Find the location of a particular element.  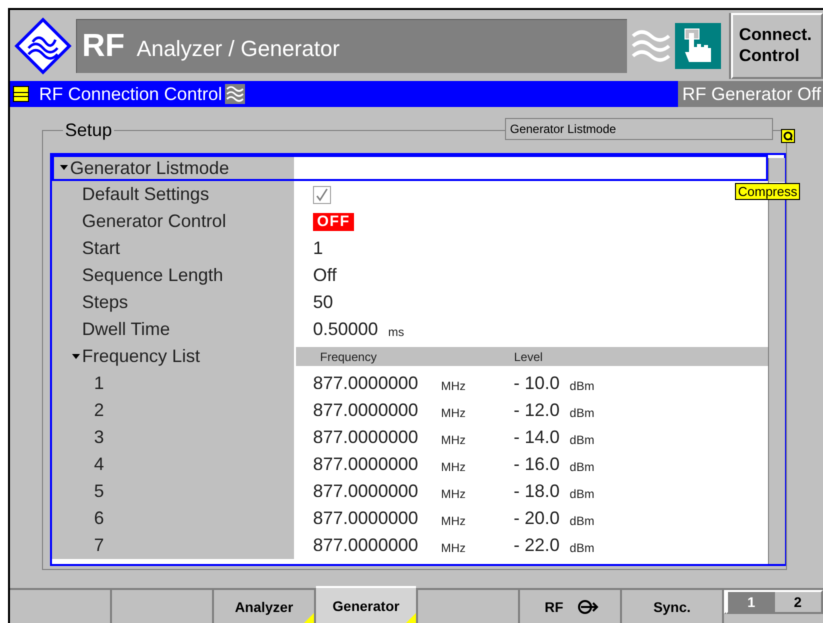

row-index: 1 is located at coordinates (99, 383).